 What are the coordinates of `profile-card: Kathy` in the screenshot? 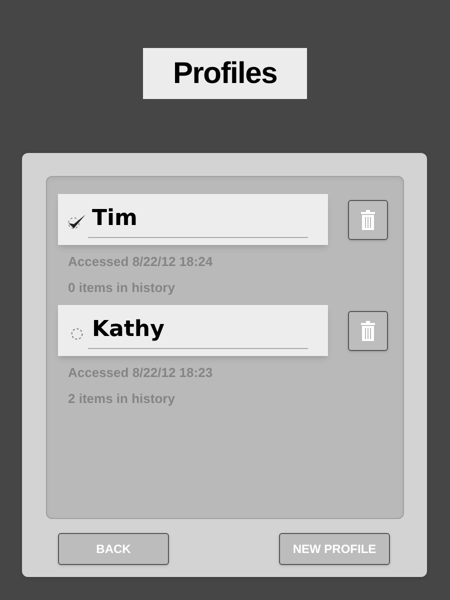 It's located at (193, 330).